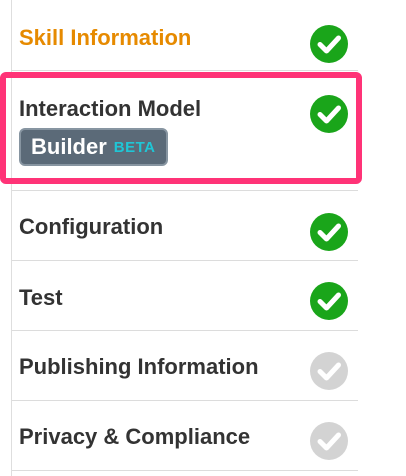 This screenshot has width=406, height=476. What do you see at coordinates (91, 226) in the screenshot?
I see `nav-item-label: Configuration` at bounding box center [91, 226].